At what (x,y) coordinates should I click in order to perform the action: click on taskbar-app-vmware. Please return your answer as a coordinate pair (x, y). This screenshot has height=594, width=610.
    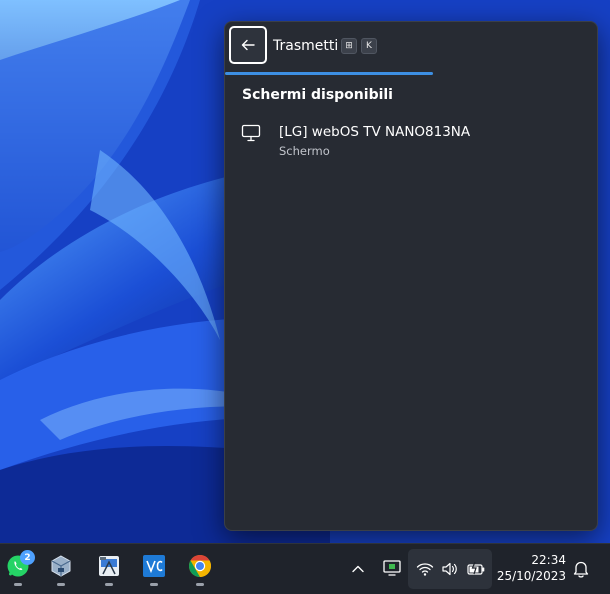
    Looking at the image, I should click on (109, 569).